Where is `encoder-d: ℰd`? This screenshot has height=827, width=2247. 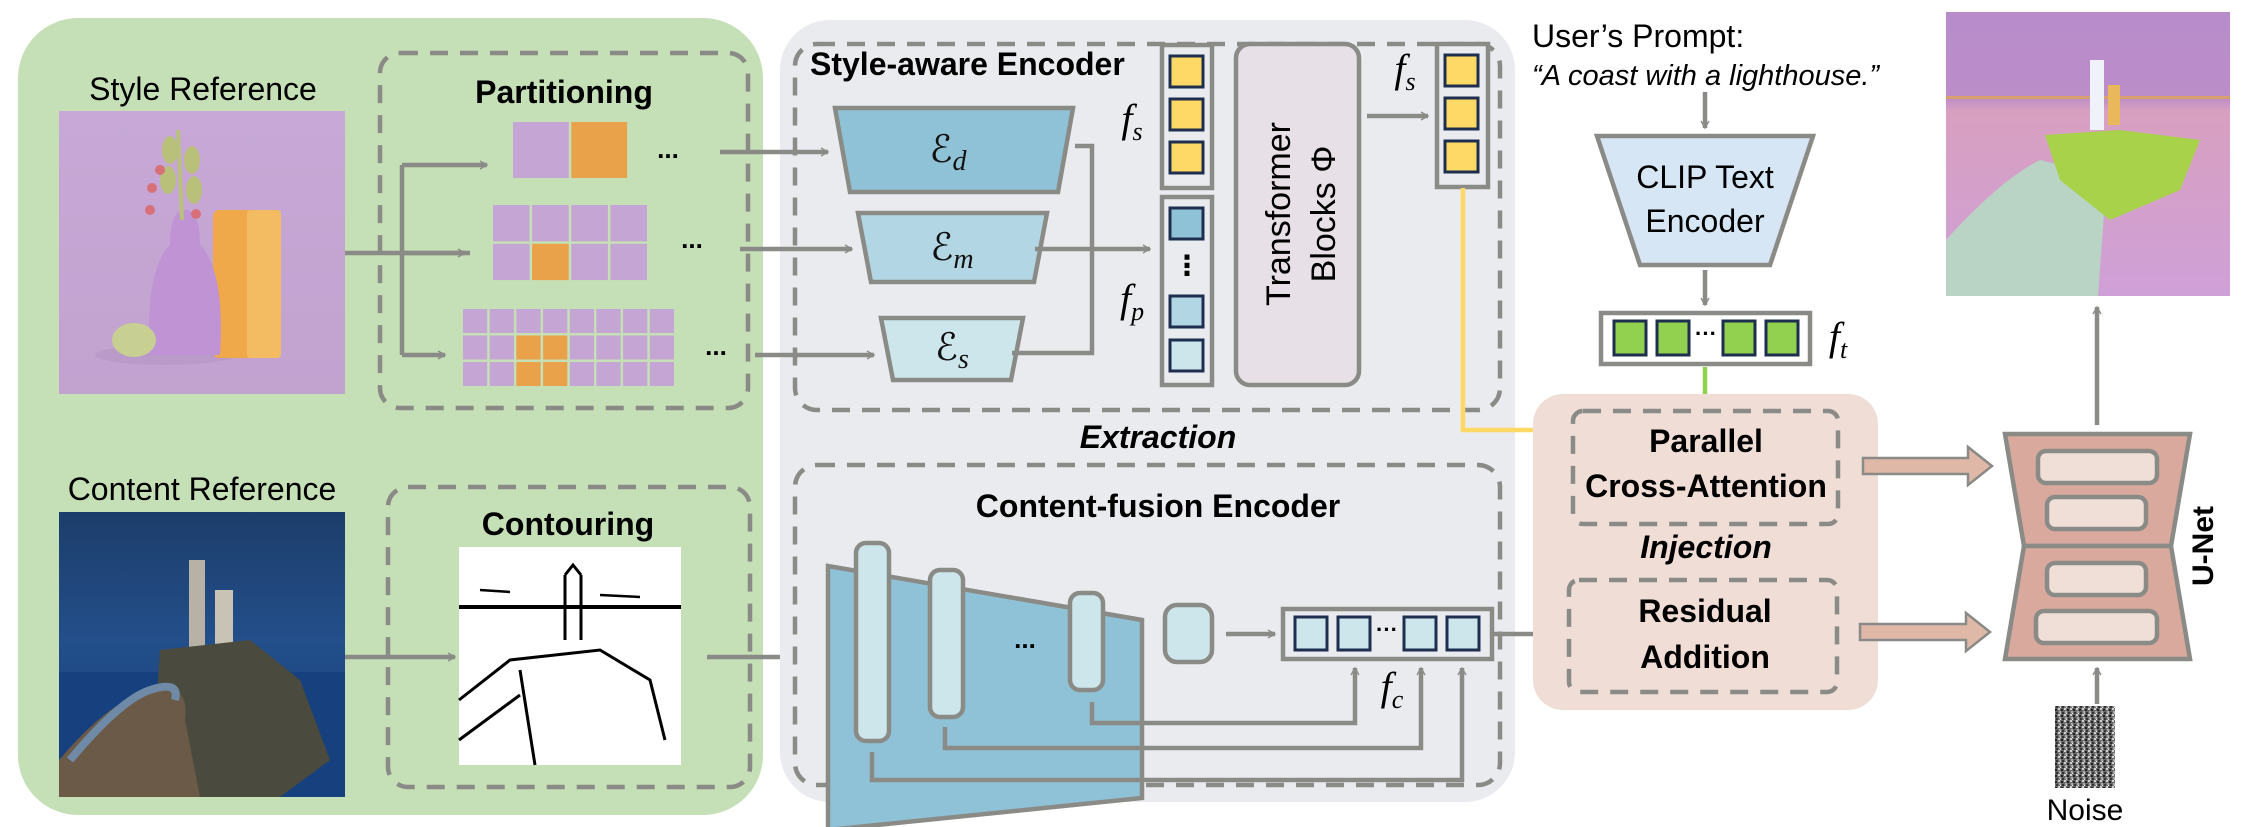 encoder-d: ℰd is located at coordinates (954, 150).